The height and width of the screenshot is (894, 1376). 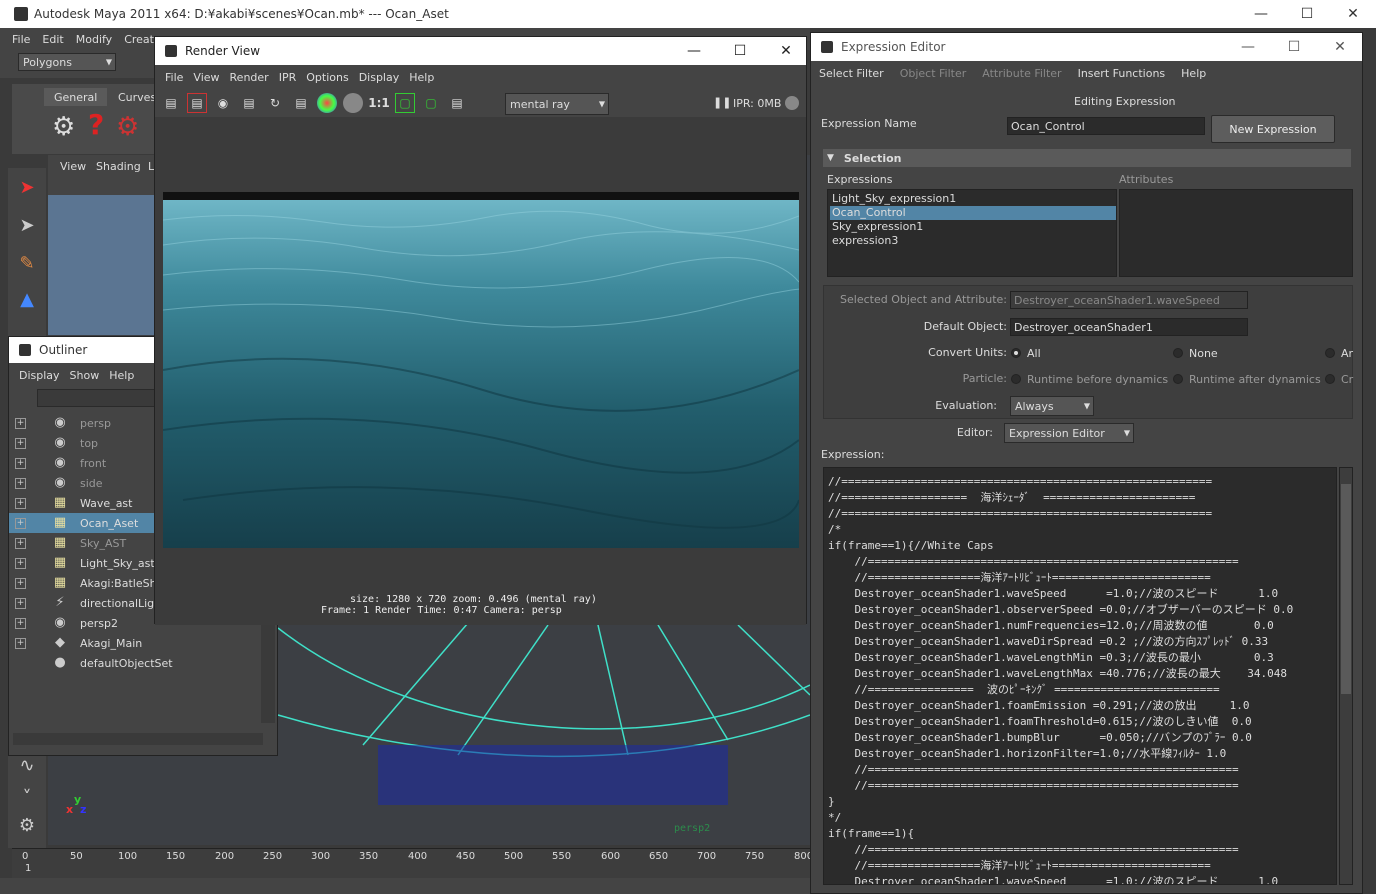 I want to click on render-settings-icon: ▤, so click(x=457, y=103).